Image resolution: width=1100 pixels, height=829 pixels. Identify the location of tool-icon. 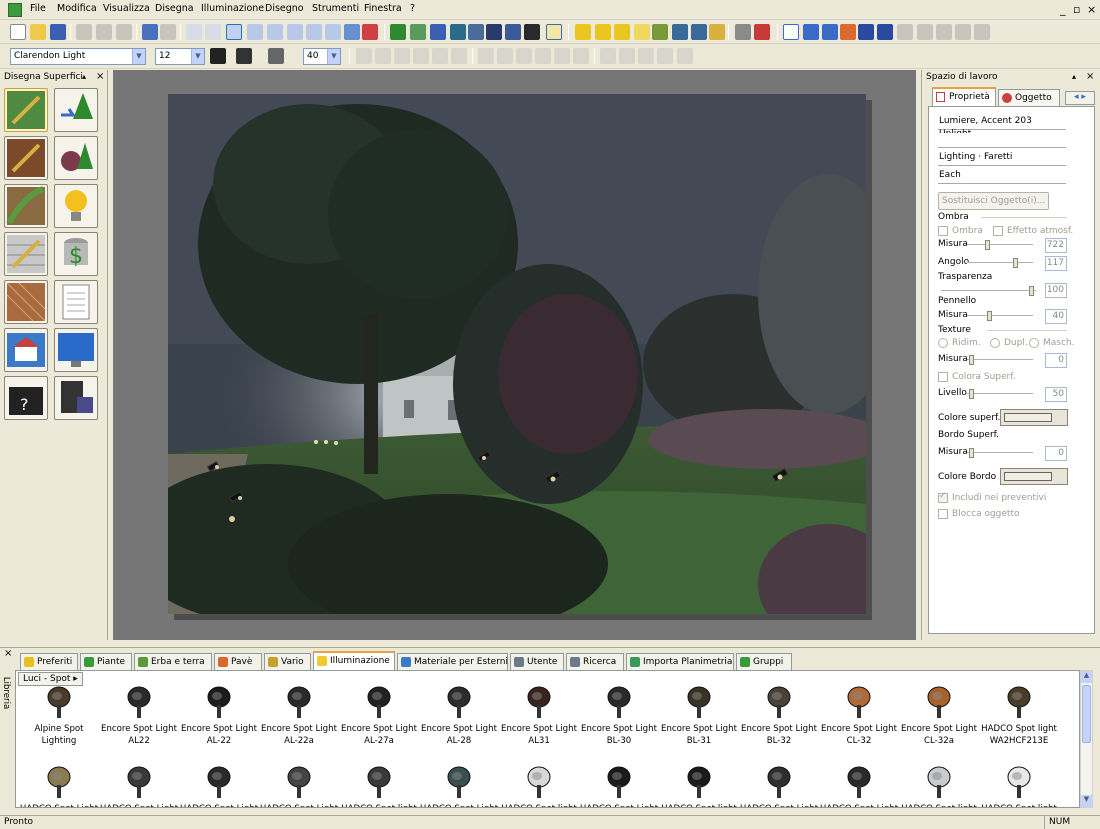
(743, 32).